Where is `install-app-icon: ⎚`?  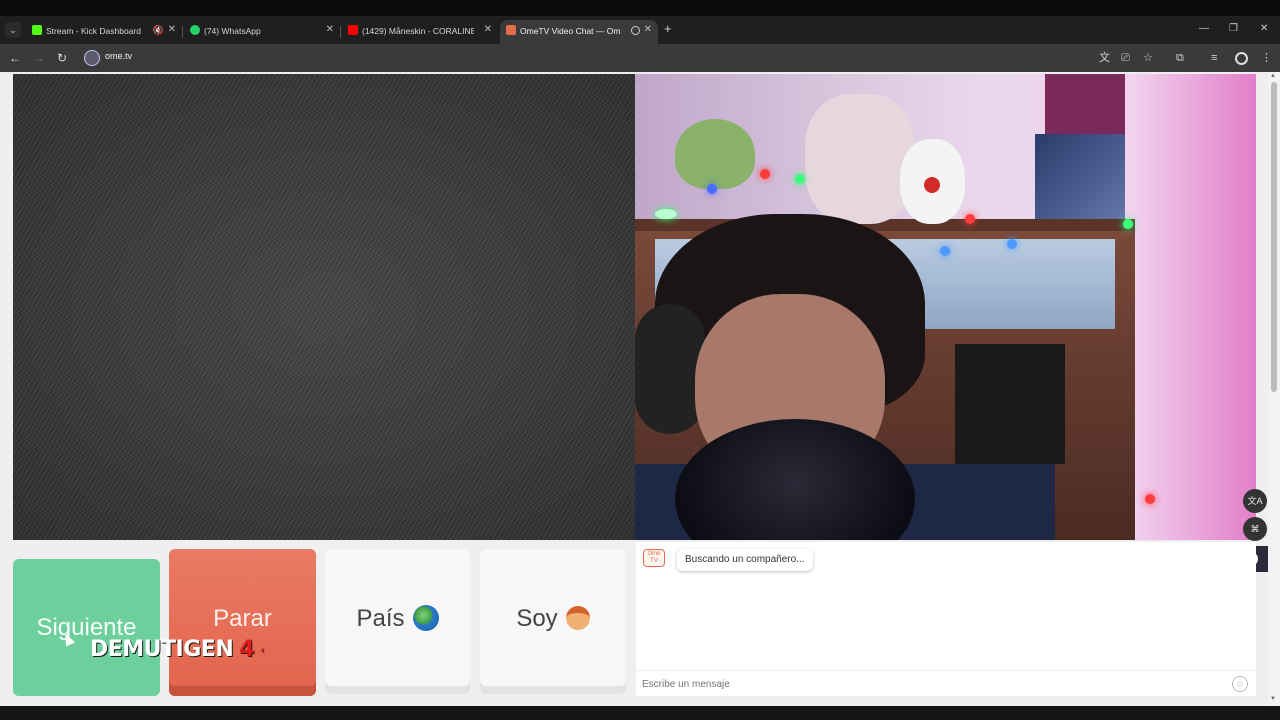 install-app-icon: ⎚ is located at coordinates (1125, 58).